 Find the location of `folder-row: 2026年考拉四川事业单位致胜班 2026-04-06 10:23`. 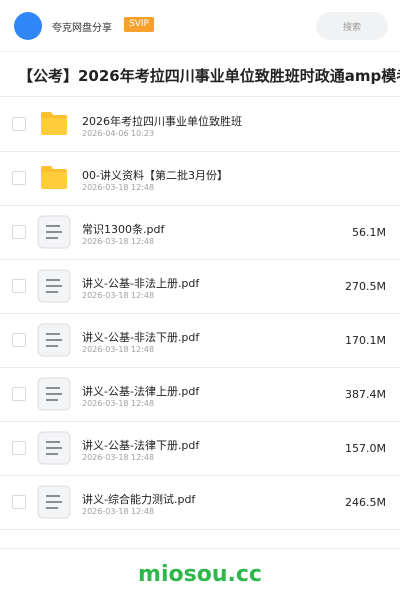

folder-row: 2026年考拉四川事业单位致胜班 2026-04-06 10:23 is located at coordinates (200, 125).